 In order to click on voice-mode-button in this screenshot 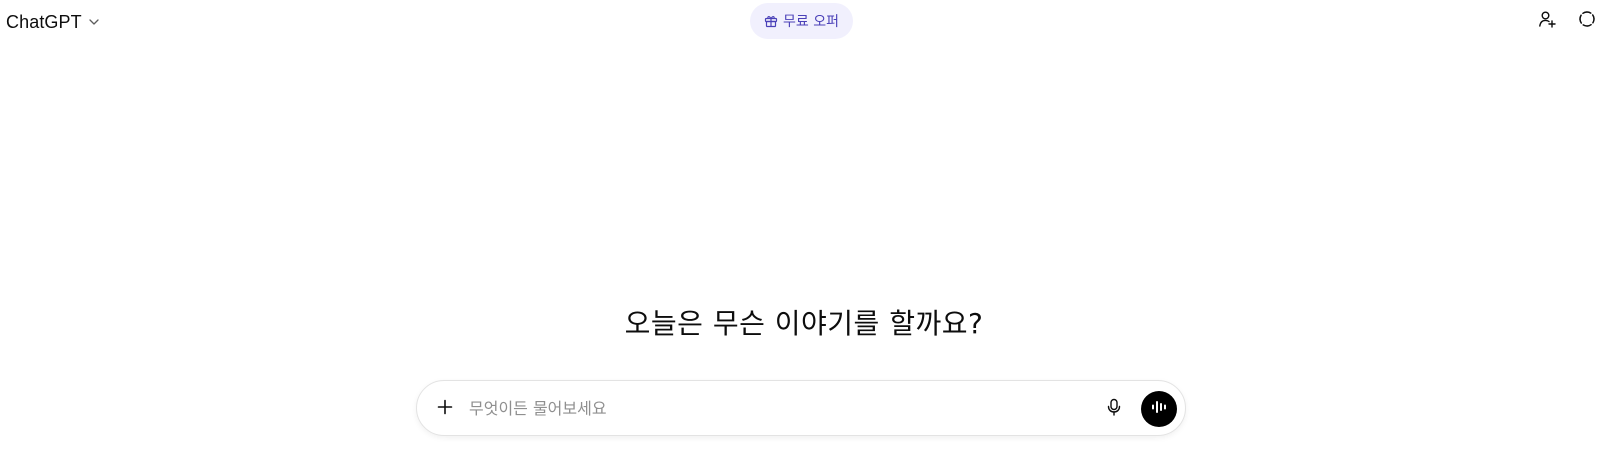, I will do `click(1159, 409)`.